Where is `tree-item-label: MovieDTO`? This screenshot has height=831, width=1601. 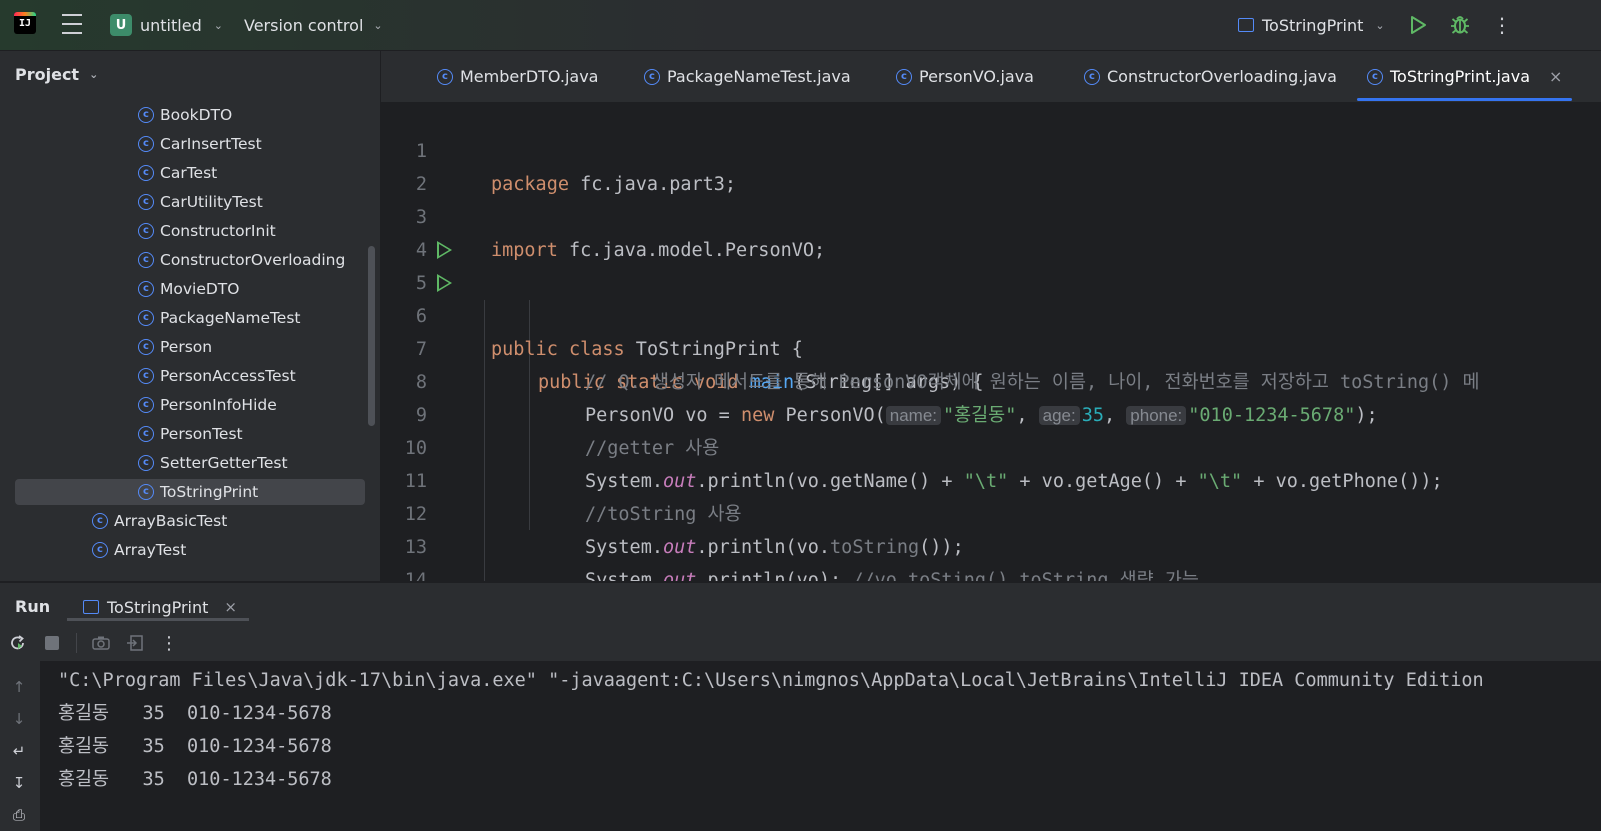 tree-item-label: MovieDTO is located at coordinates (200, 289).